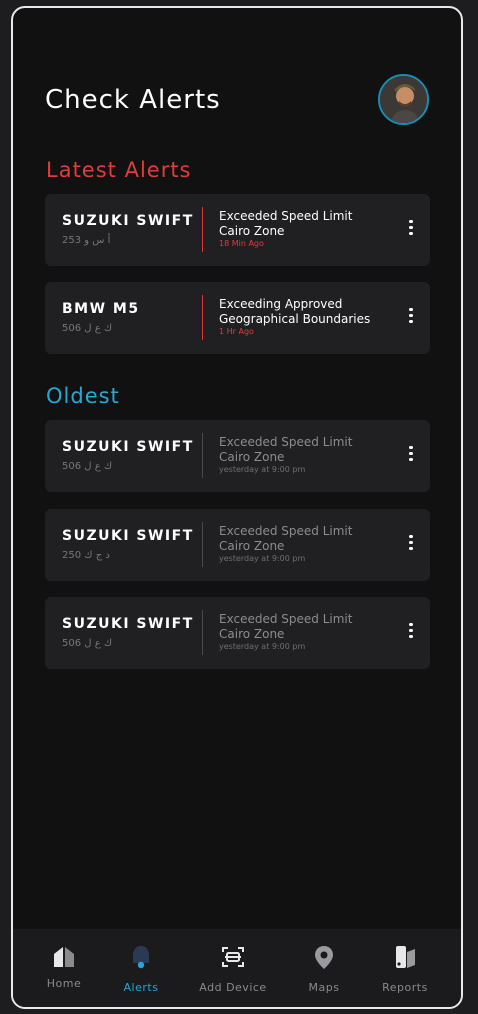 The height and width of the screenshot is (1014, 478). What do you see at coordinates (101, 309) in the screenshot?
I see `car-name: BMW M5` at bounding box center [101, 309].